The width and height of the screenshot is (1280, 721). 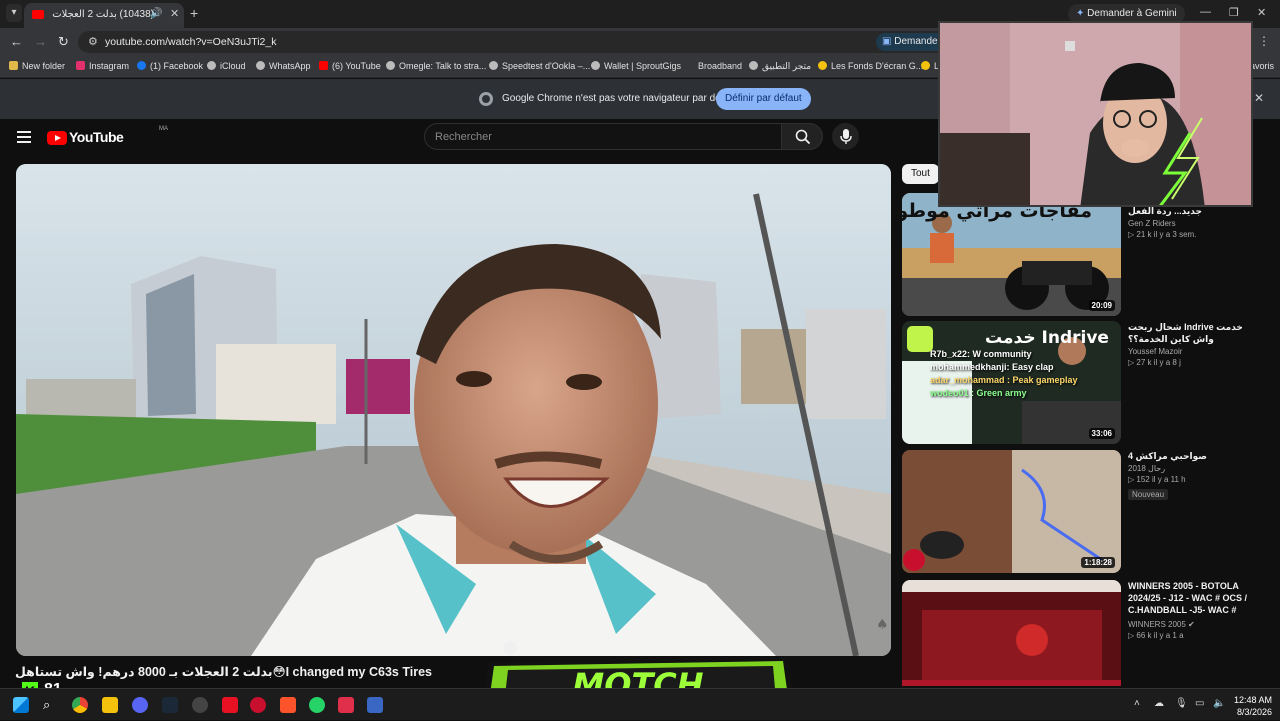 What do you see at coordinates (38, 14) in the screenshot?
I see `youtube-favicon-icon` at bounding box center [38, 14].